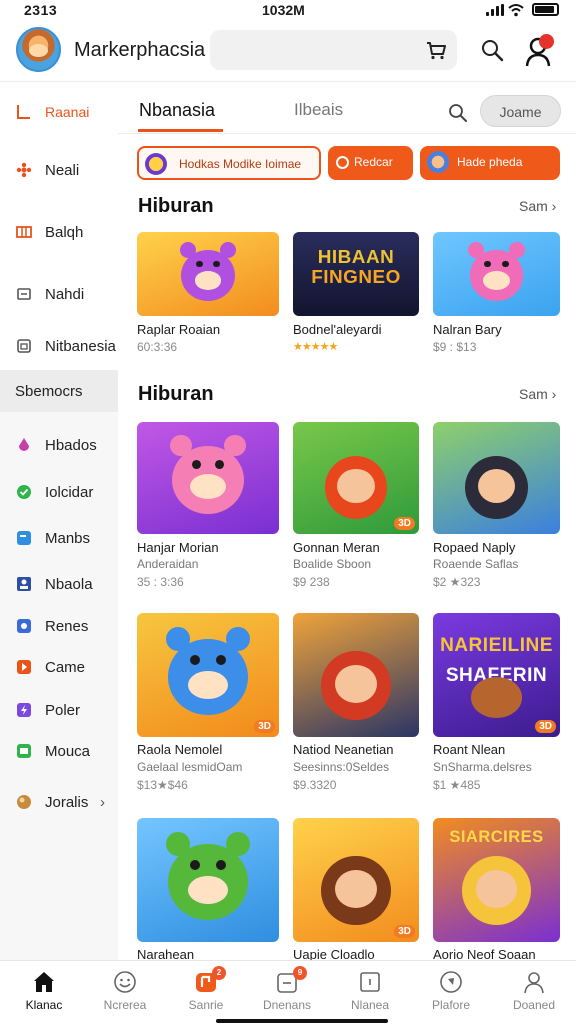 Image resolution: width=576 pixels, height=1024 pixels. What do you see at coordinates (59, 584) in the screenshot?
I see `sidebar-item-10: Nbaola` at bounding box center [59, 584].